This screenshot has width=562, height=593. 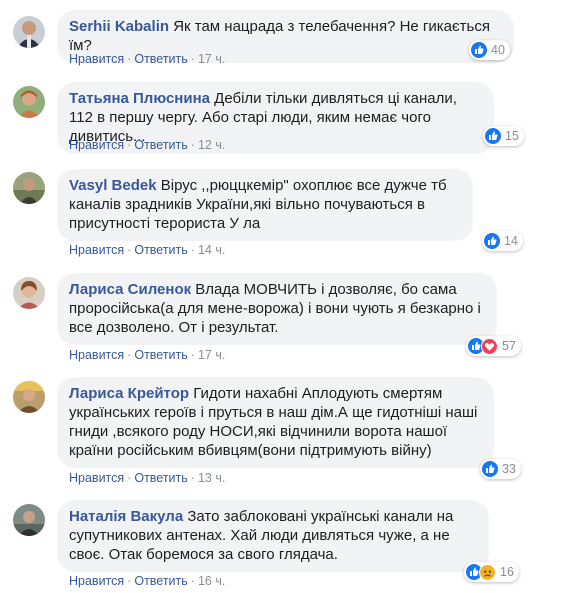 I want to click on comment-actions: Нравится · Ответить · 12 ч., so click(x=147, y=145).